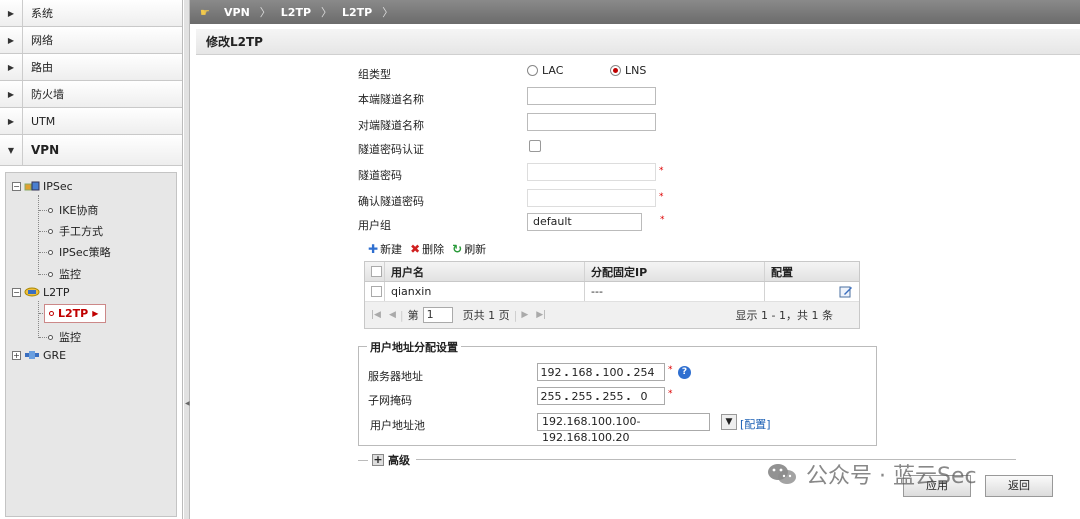 The height and width of the screenshot is (519, 1080). What do you see at coordinates (636, 70) in the screenshot?
I see `radio-label: LNS` at bounding box center [636, 70].